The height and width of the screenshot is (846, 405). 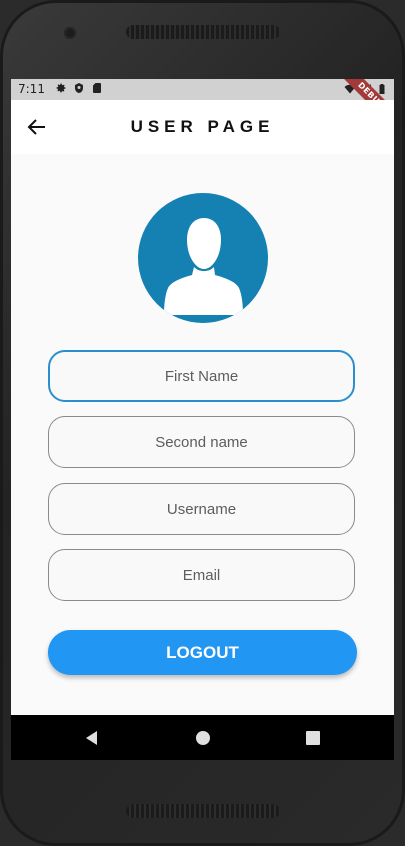 I want to click on home-circle-icon, so click(x=203, y=738).